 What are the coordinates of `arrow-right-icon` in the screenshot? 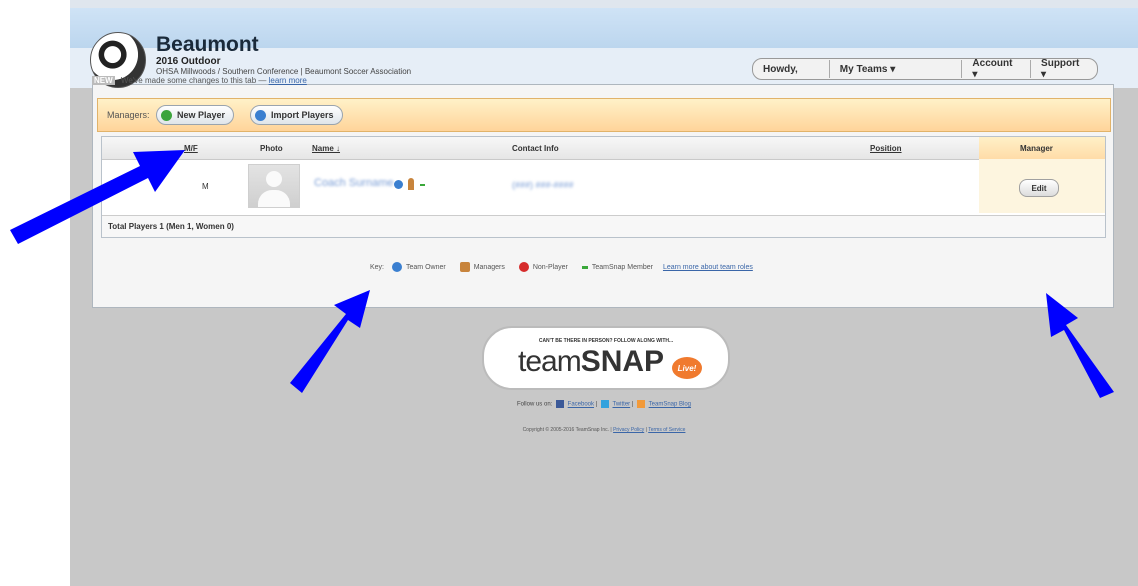 It's located at (1080, 345).